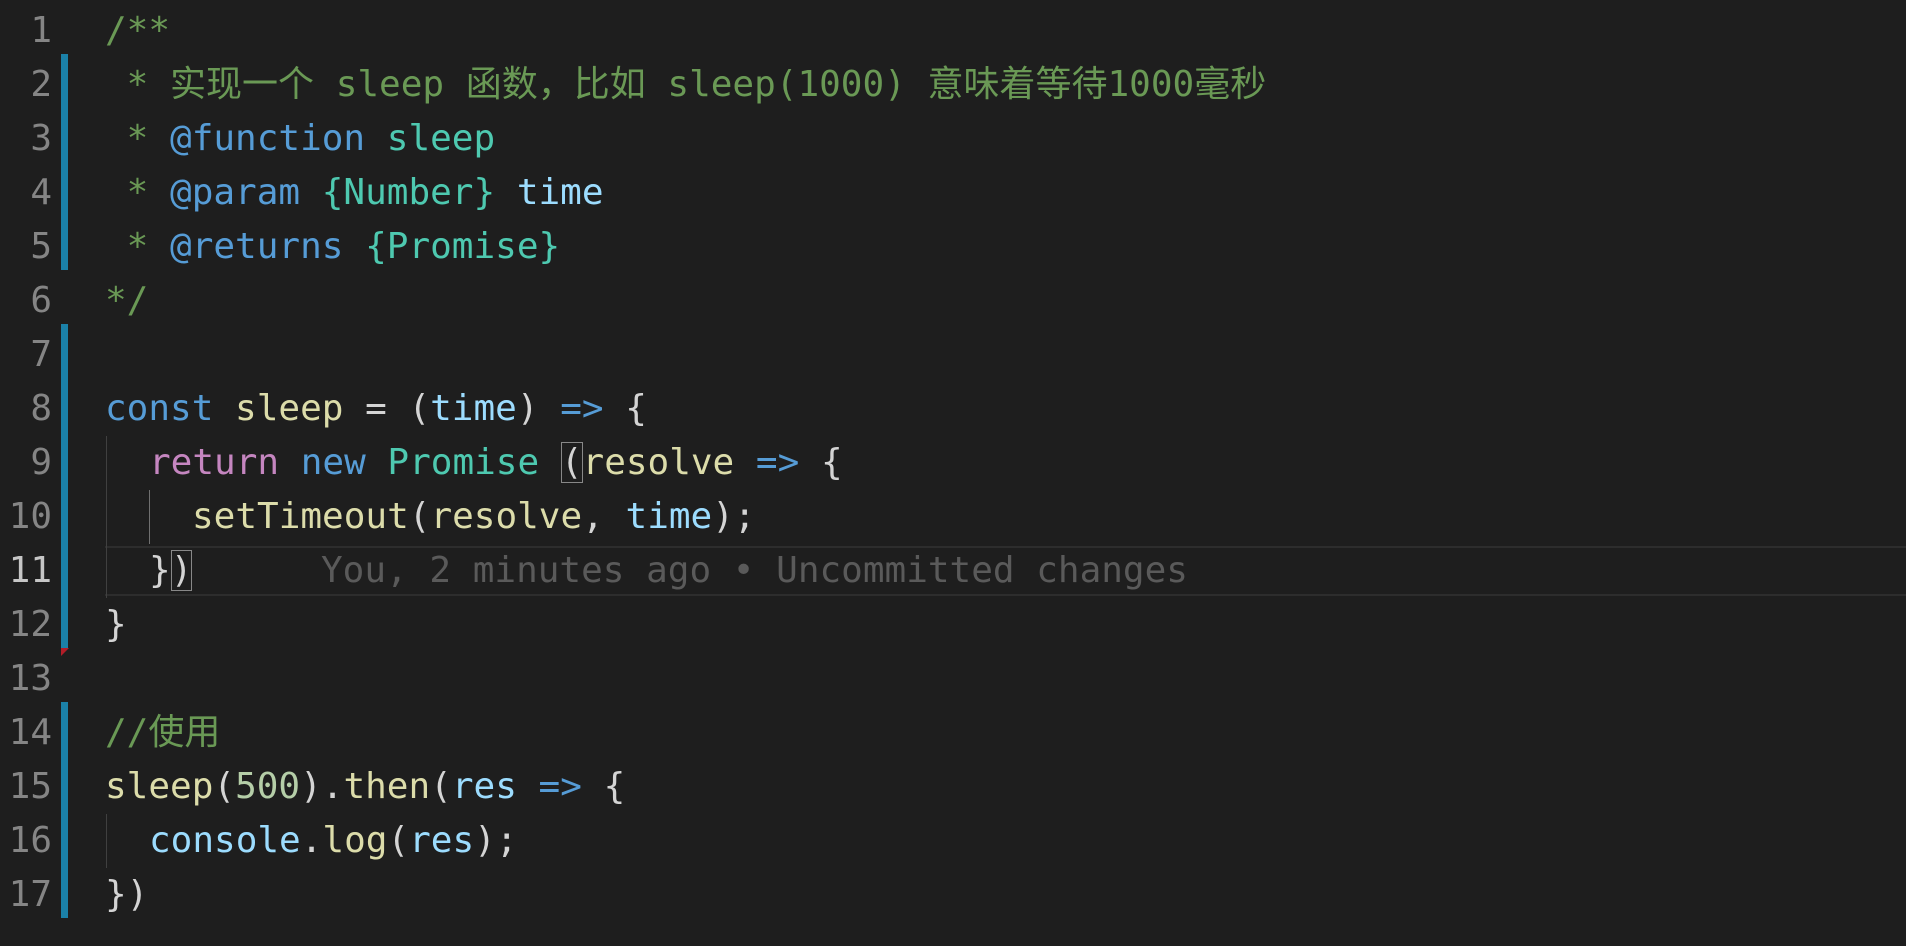 The image size is (1906, 946). What do you see at coordinates (953, 895) in the screenshot?
I see `code-line: 17 })` at bounding box center [953, 895].